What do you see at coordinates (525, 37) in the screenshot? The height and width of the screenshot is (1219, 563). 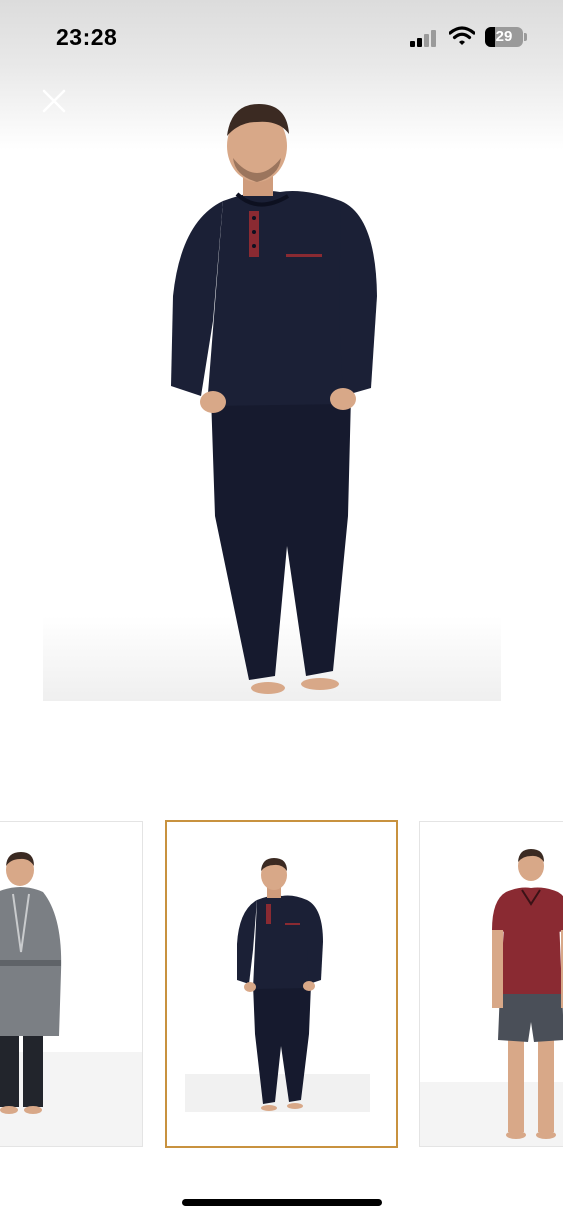 I see `battery-tip` at bounding box center [525, 37].